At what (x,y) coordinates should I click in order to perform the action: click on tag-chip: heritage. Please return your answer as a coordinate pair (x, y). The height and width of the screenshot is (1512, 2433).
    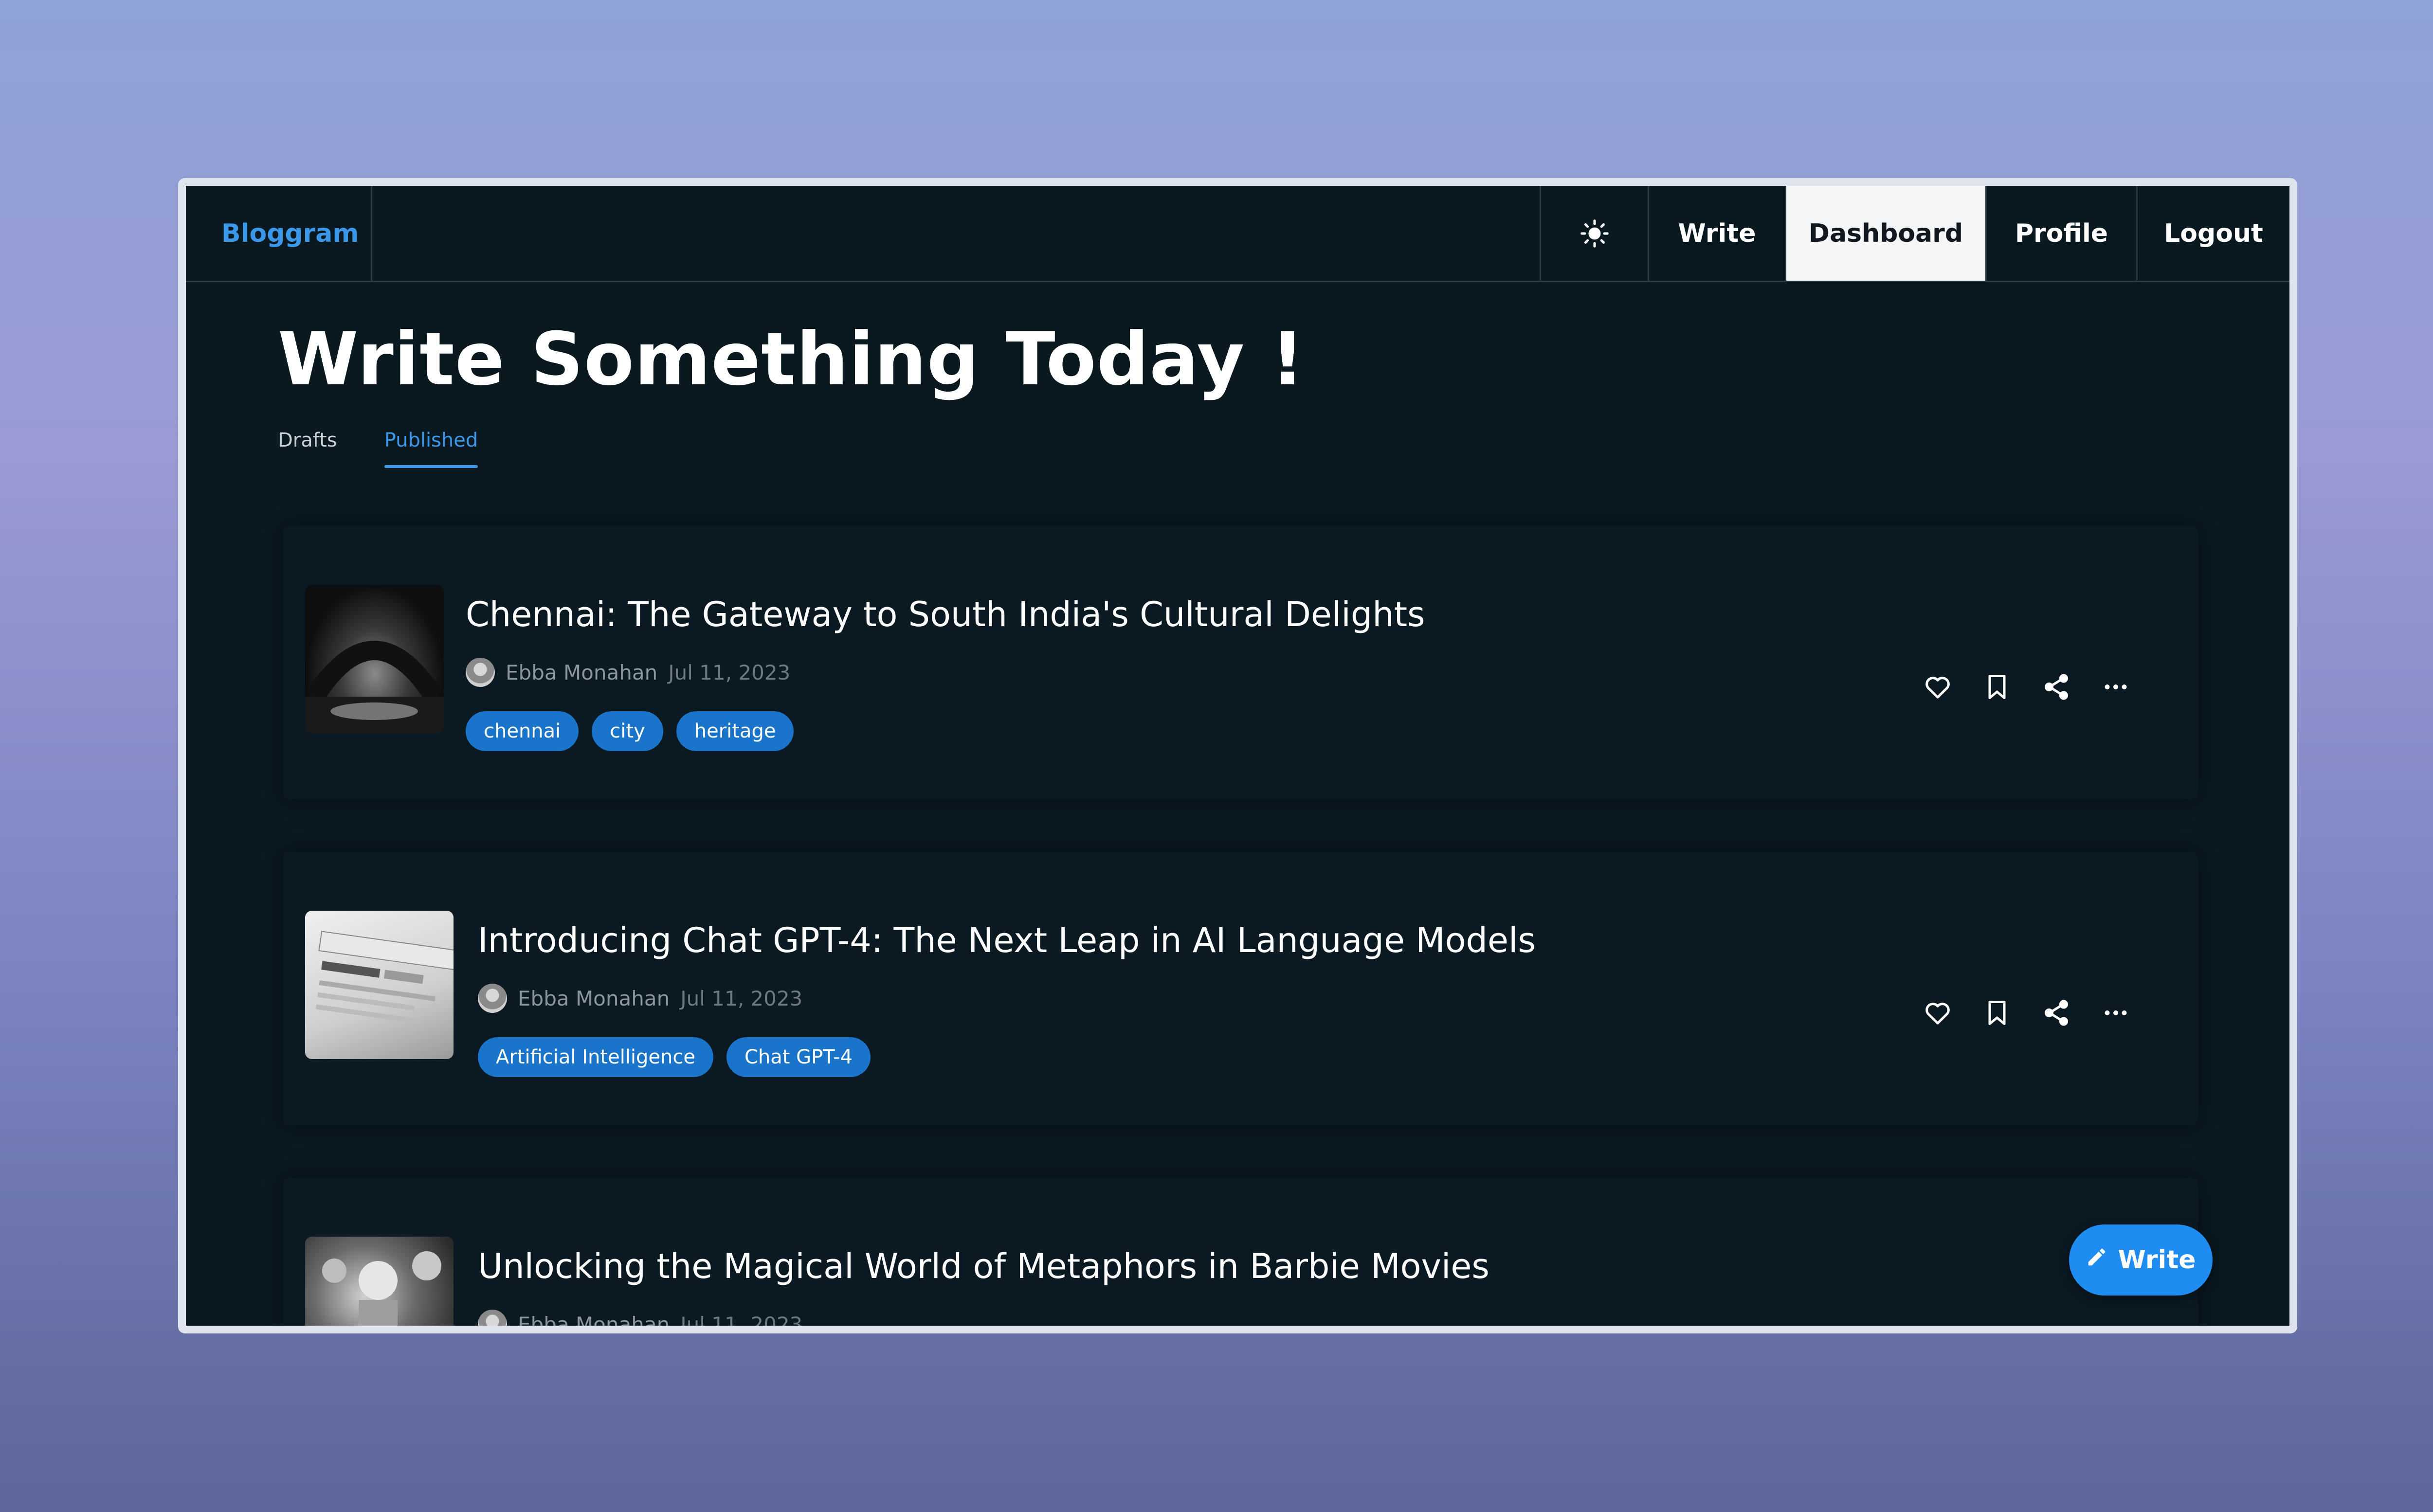
    Looking at the image, I should click on (735, 731).